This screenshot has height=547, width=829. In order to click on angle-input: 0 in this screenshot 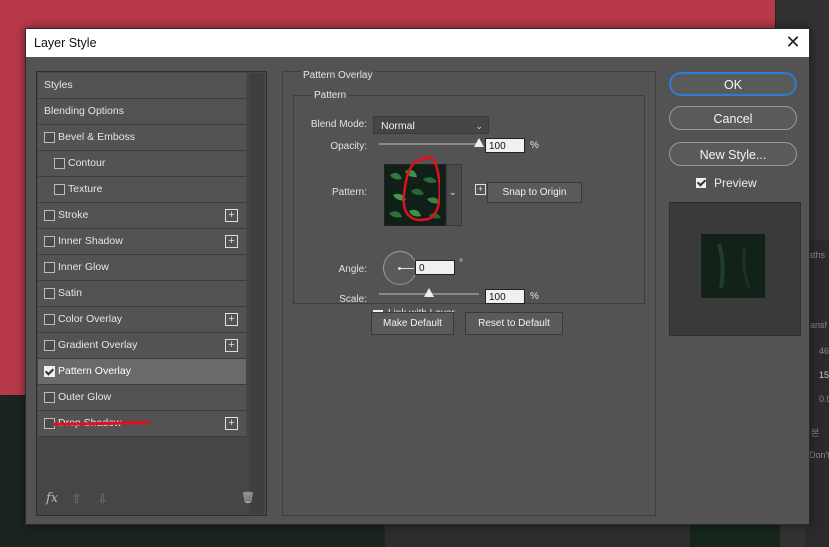, I will do `click(435, 267)`.